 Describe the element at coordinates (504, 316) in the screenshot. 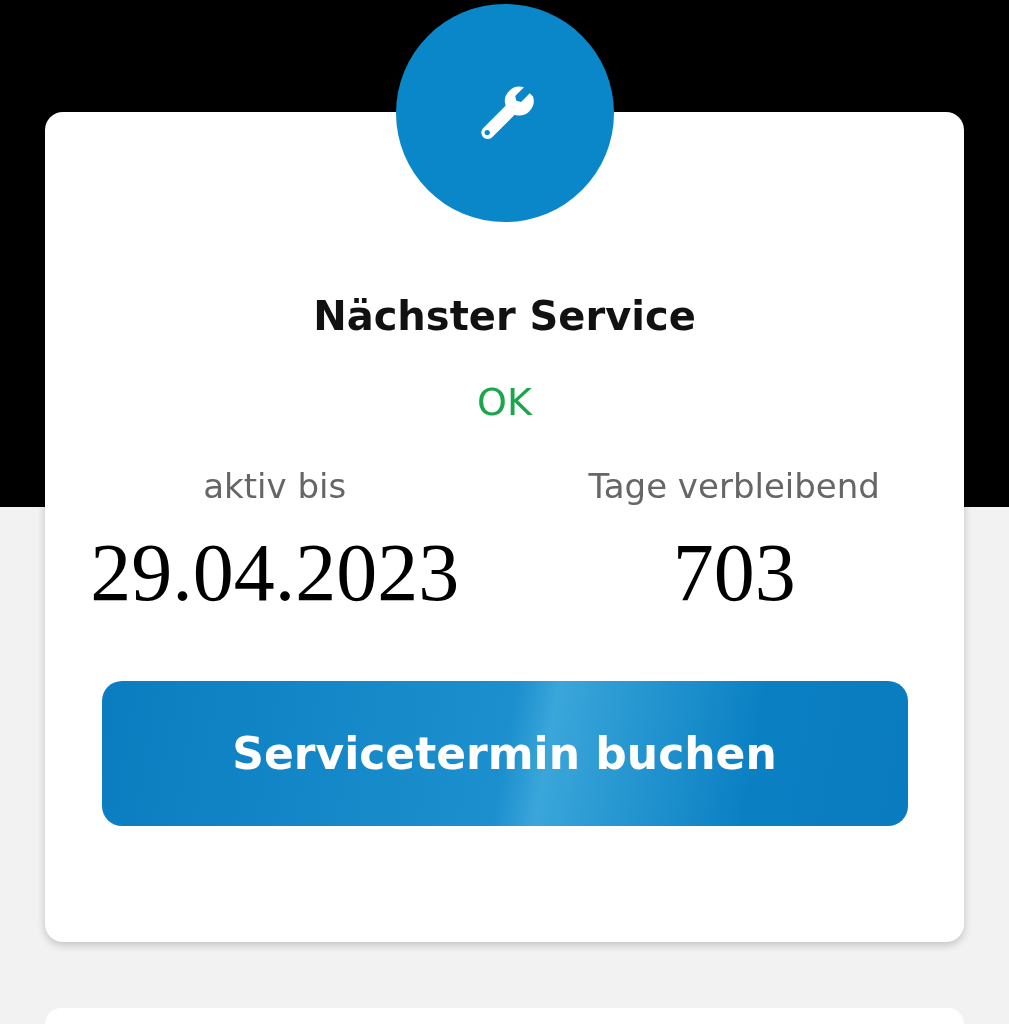

I see `card-title: Nächster Service` at that location.